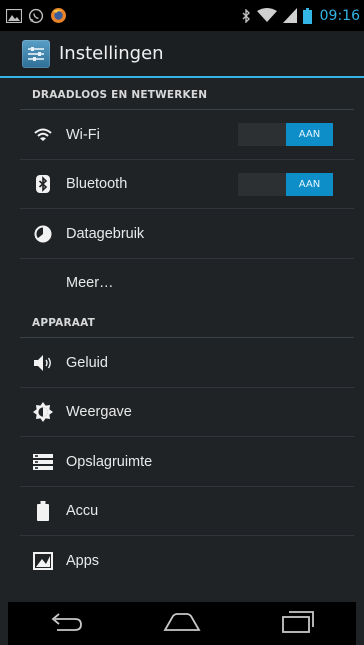 The width and height of the screenshot is (364, 645). What do you see at coordinates (111, 53) in the screenshot?
I see `page-title: Instellingen` at bounding box center [111, 53].